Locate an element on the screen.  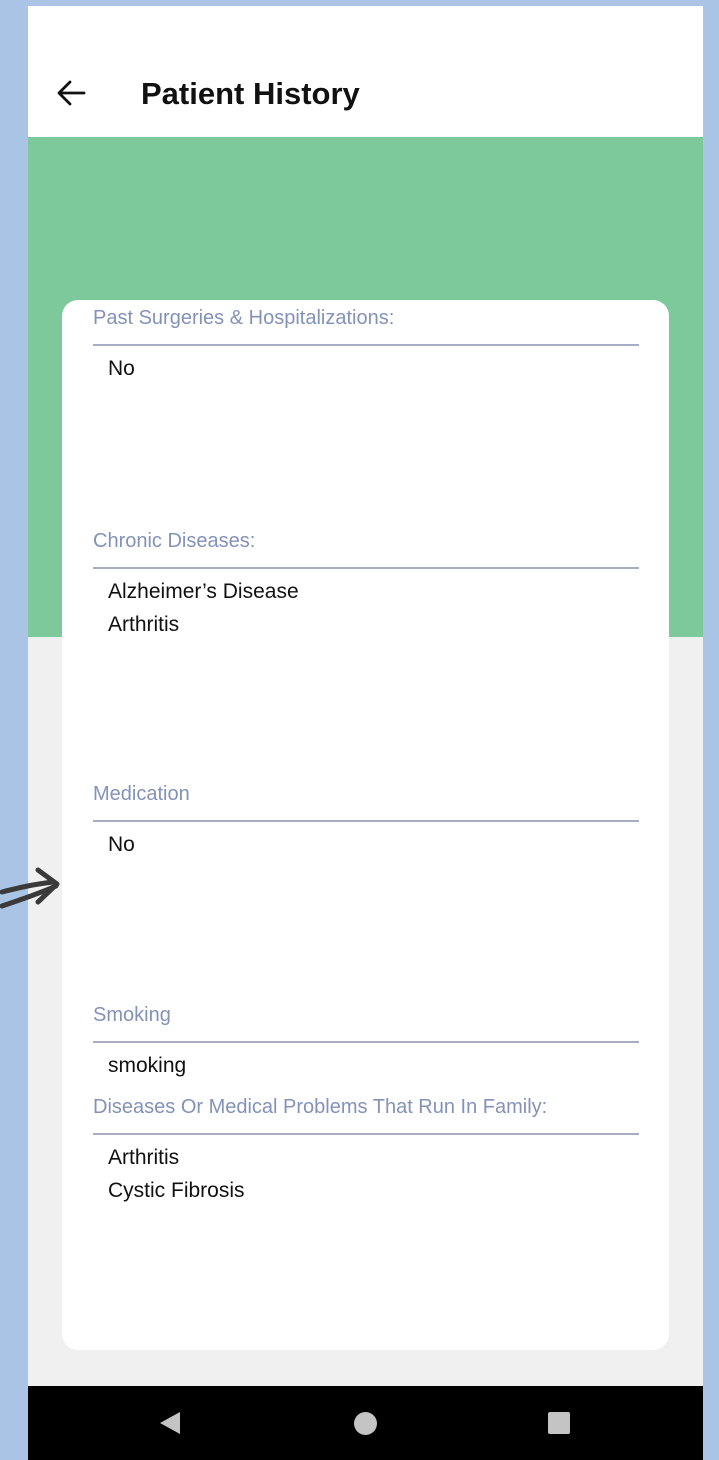
page-title: Patient History is located at coordinates (250, 93).